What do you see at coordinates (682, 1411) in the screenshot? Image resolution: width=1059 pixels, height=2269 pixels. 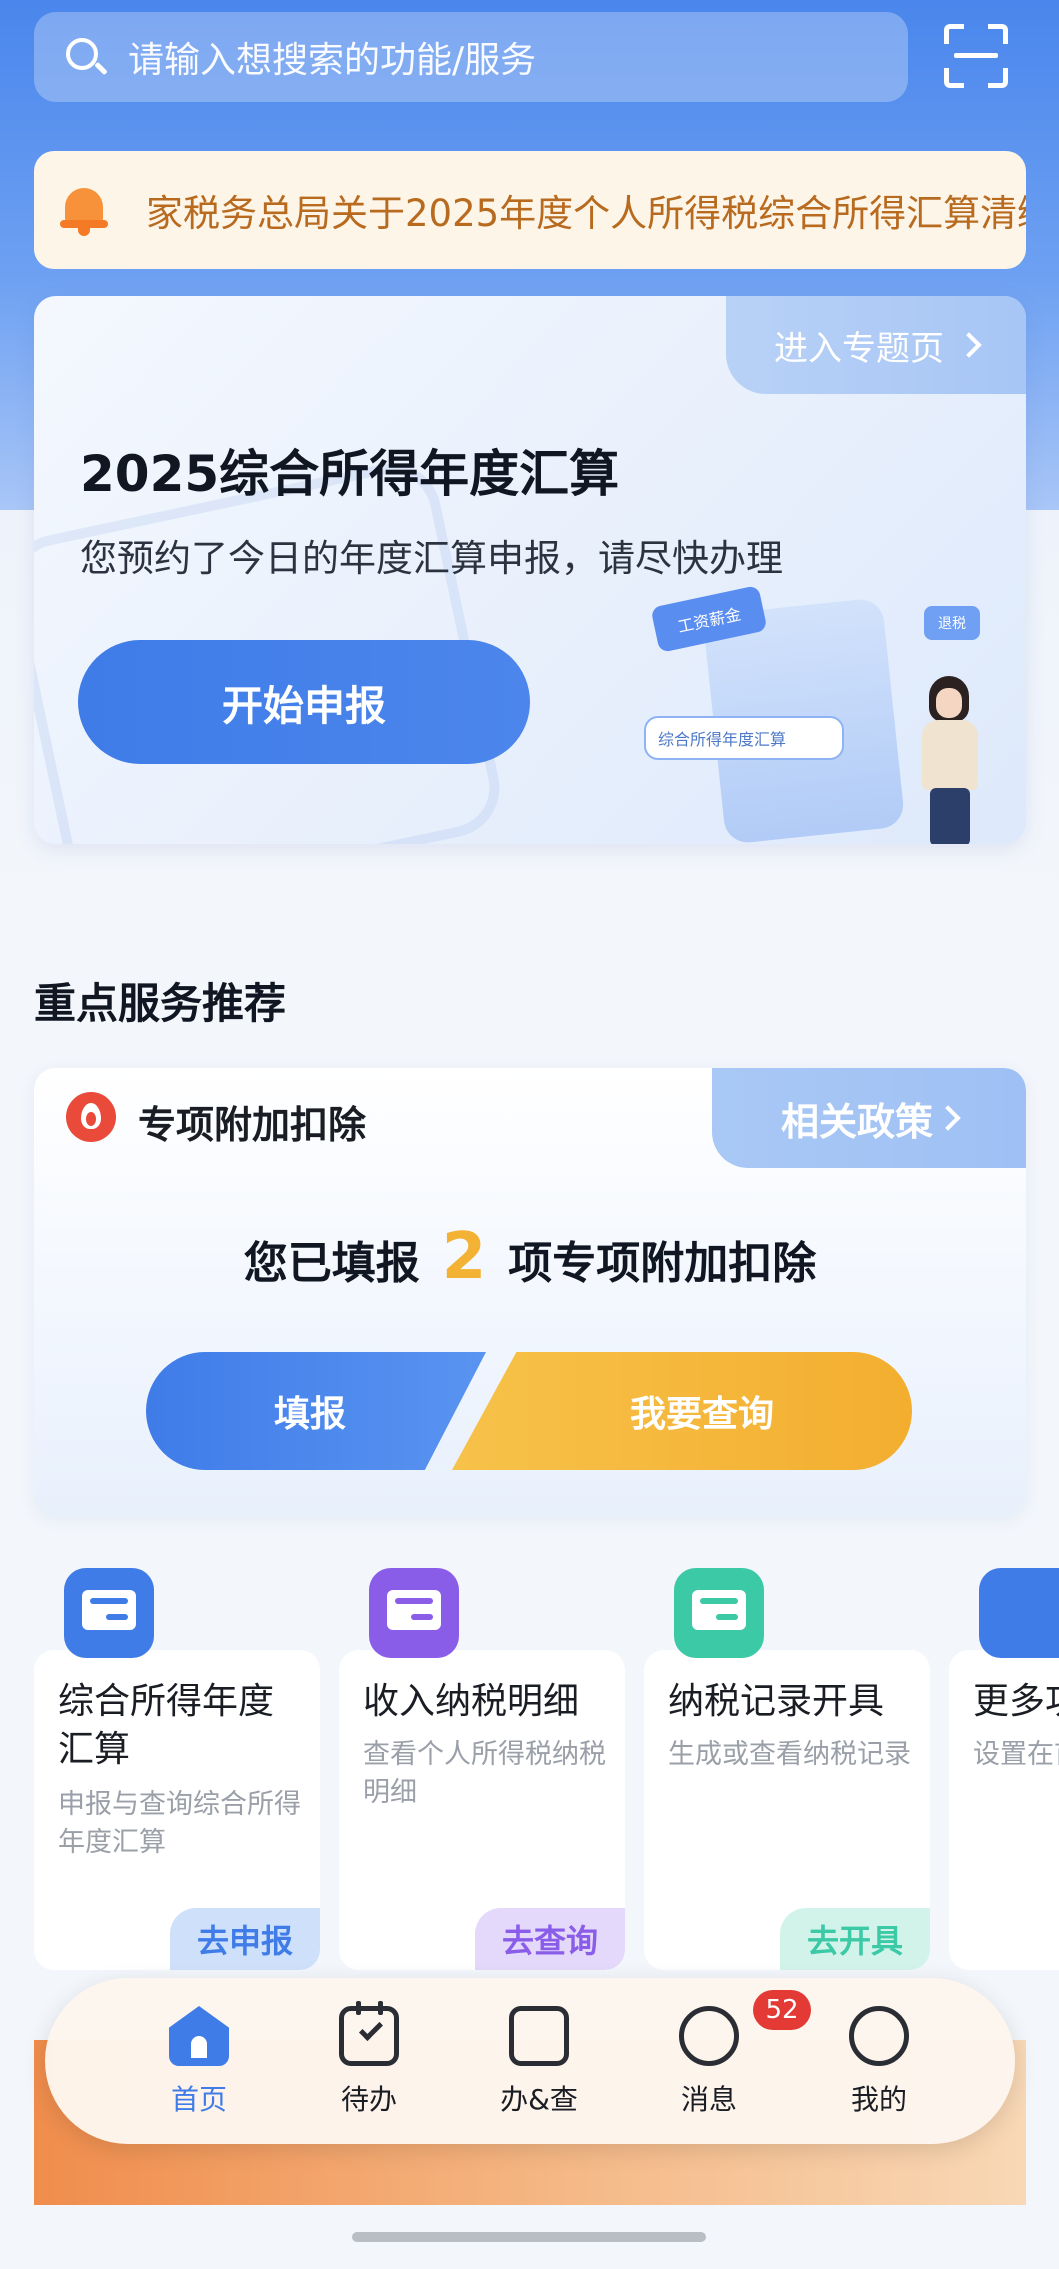 I see `query-button: 我要查询` at bounding box center [682, 1411].